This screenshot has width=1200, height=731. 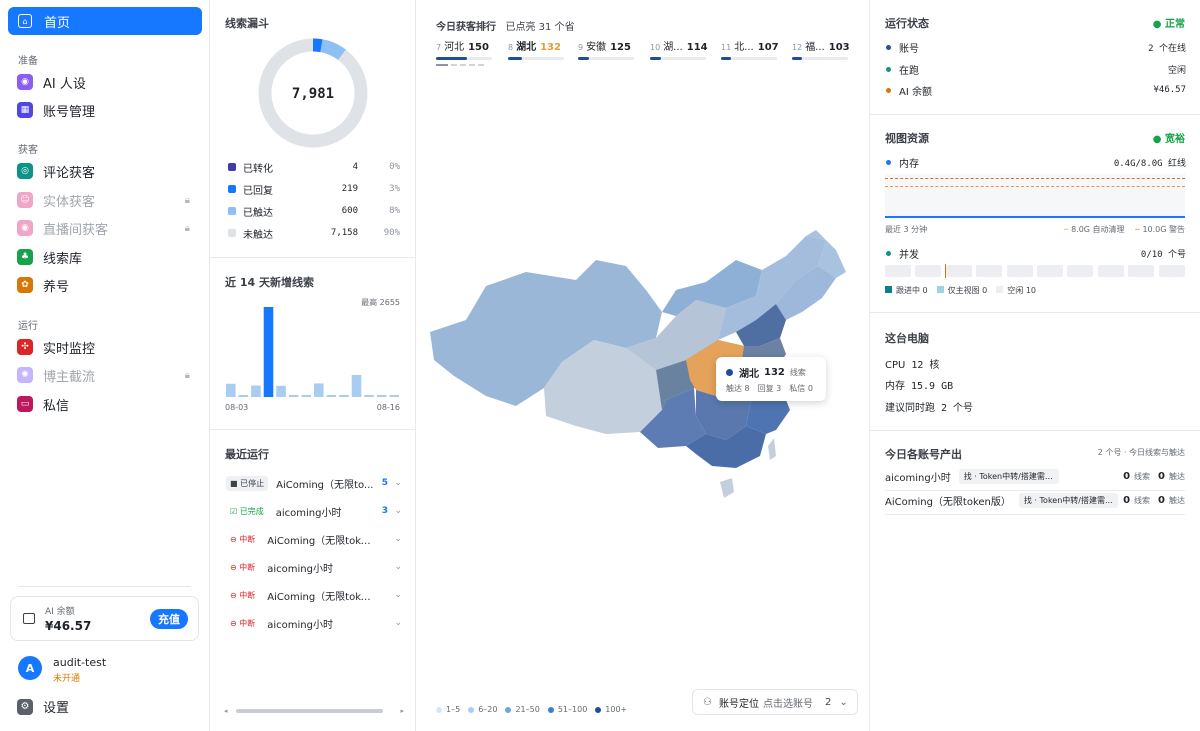 I want to click on ranking-item: 9 安徽 125, so click(x=607, y=50).